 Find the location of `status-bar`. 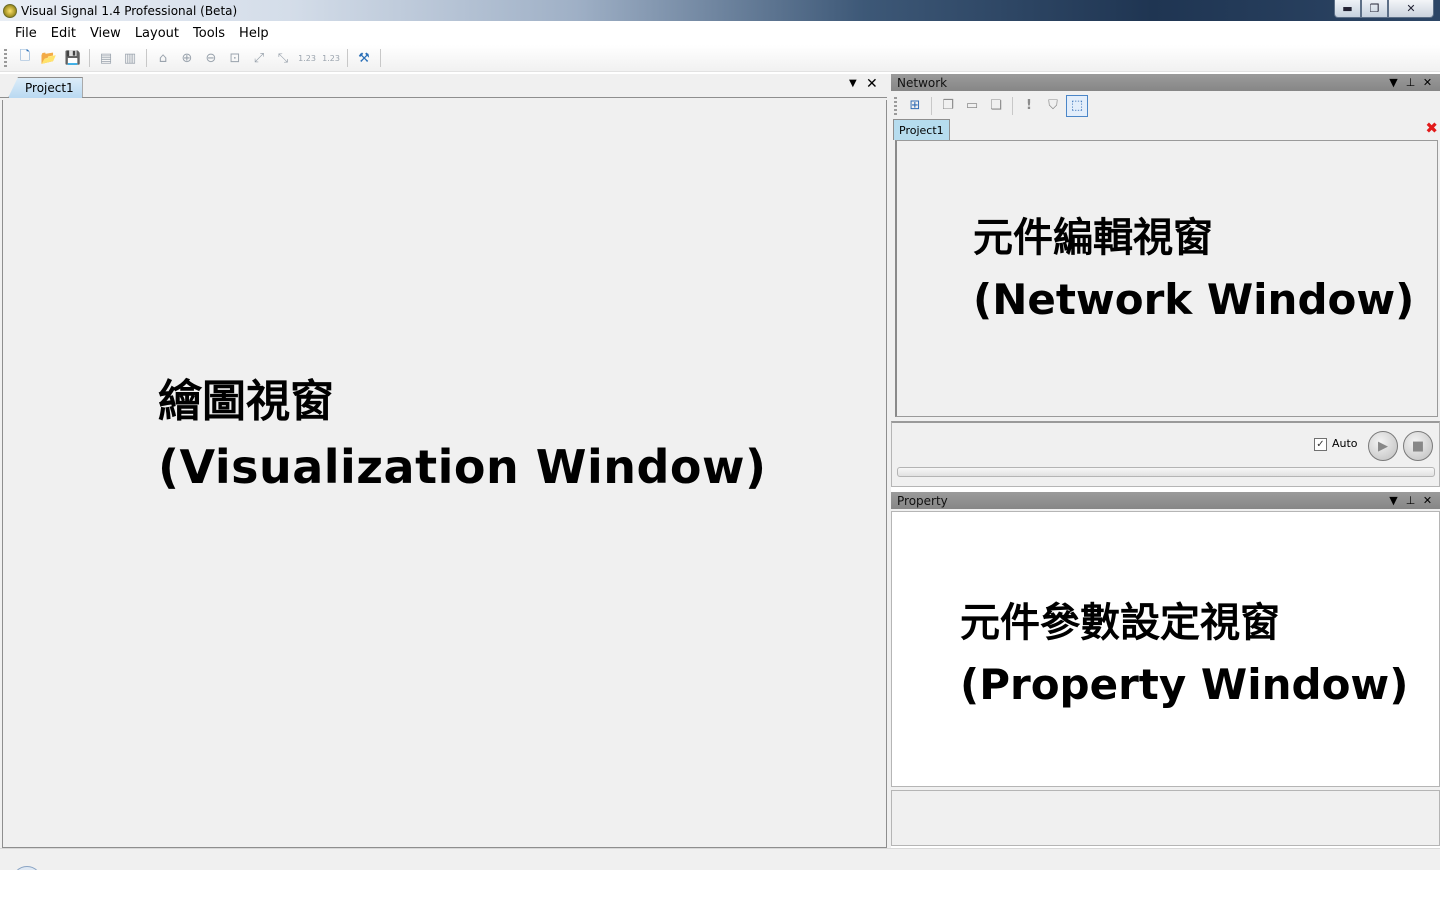

status-bar is located at coordinates (720, 872).